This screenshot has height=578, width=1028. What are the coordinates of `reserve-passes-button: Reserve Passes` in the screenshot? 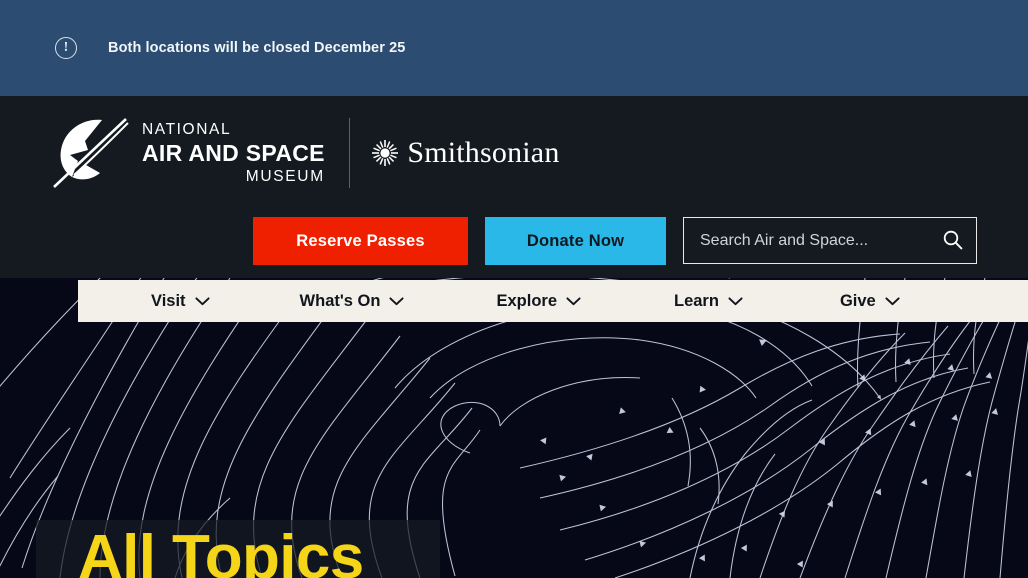 It's located at (360, 241).